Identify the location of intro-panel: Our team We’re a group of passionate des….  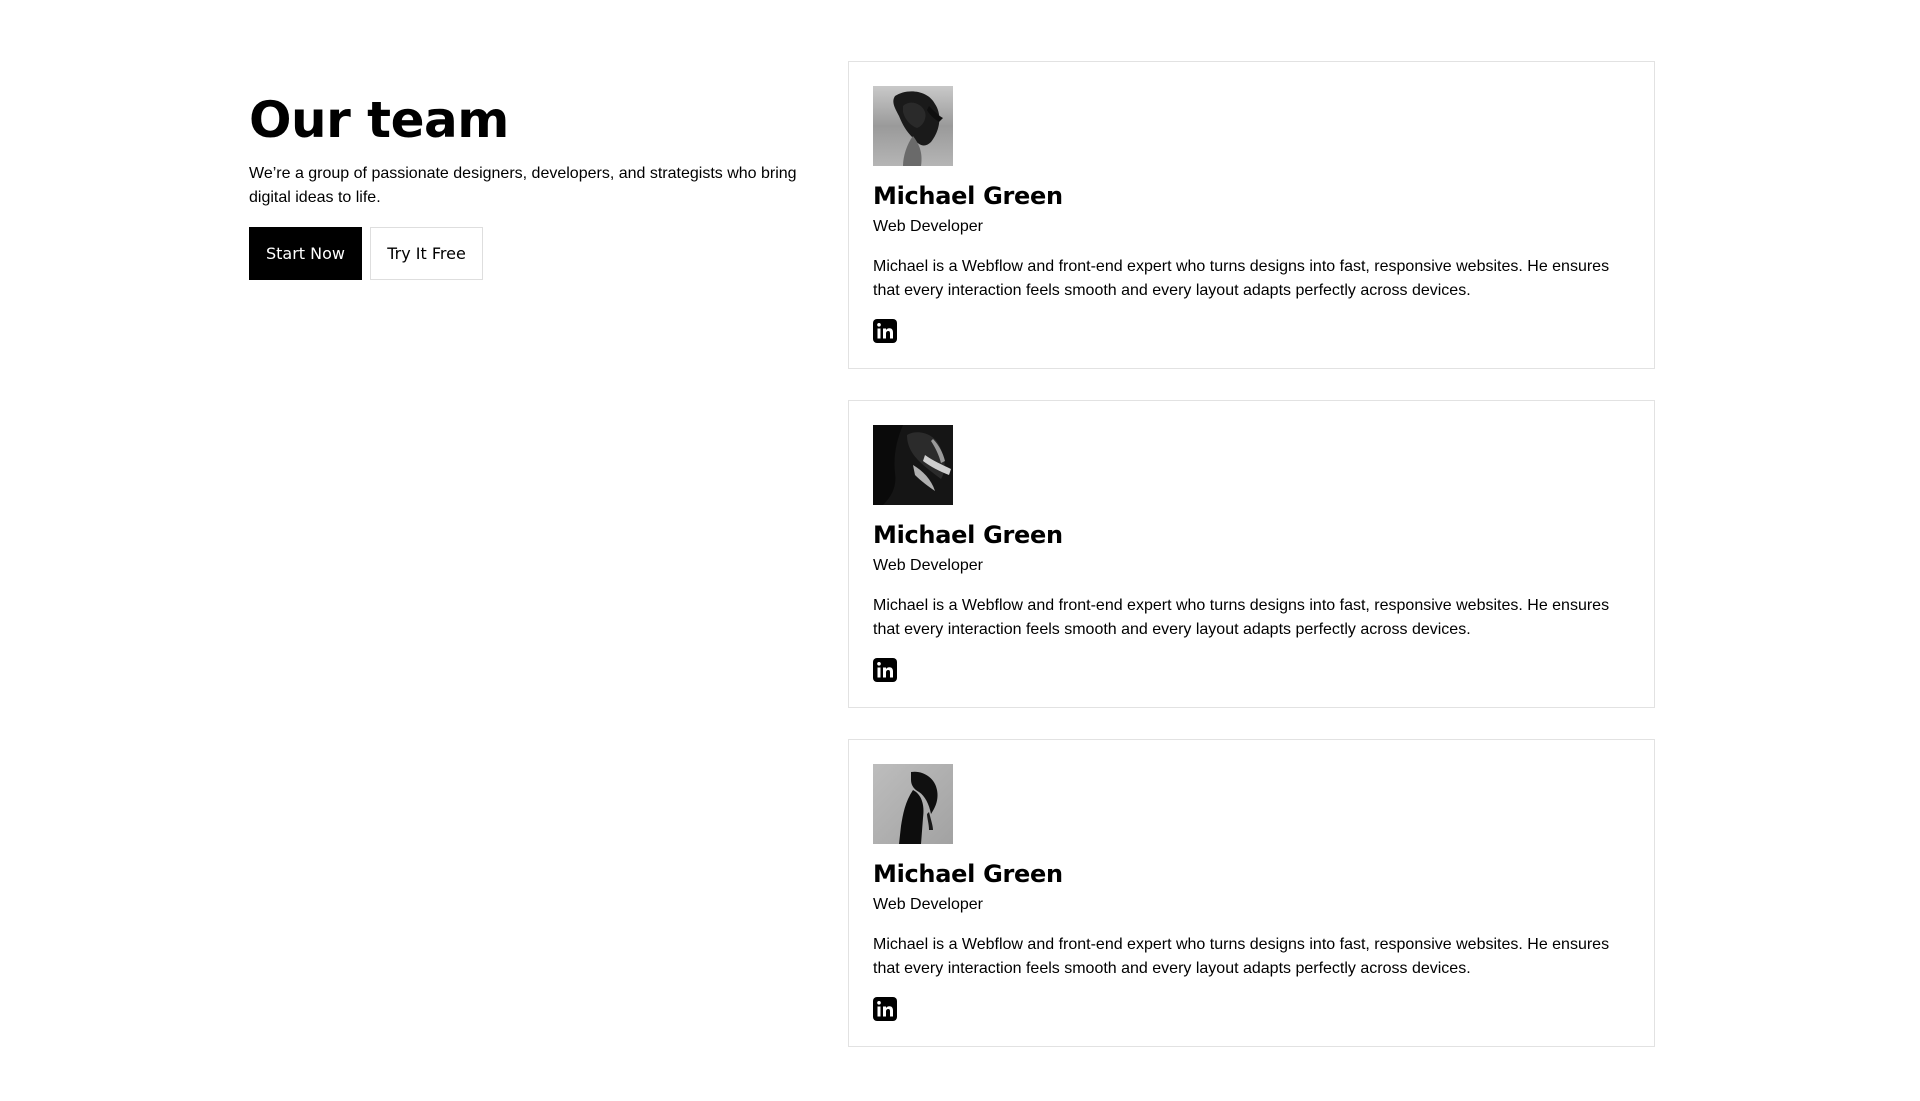
(529, 185).